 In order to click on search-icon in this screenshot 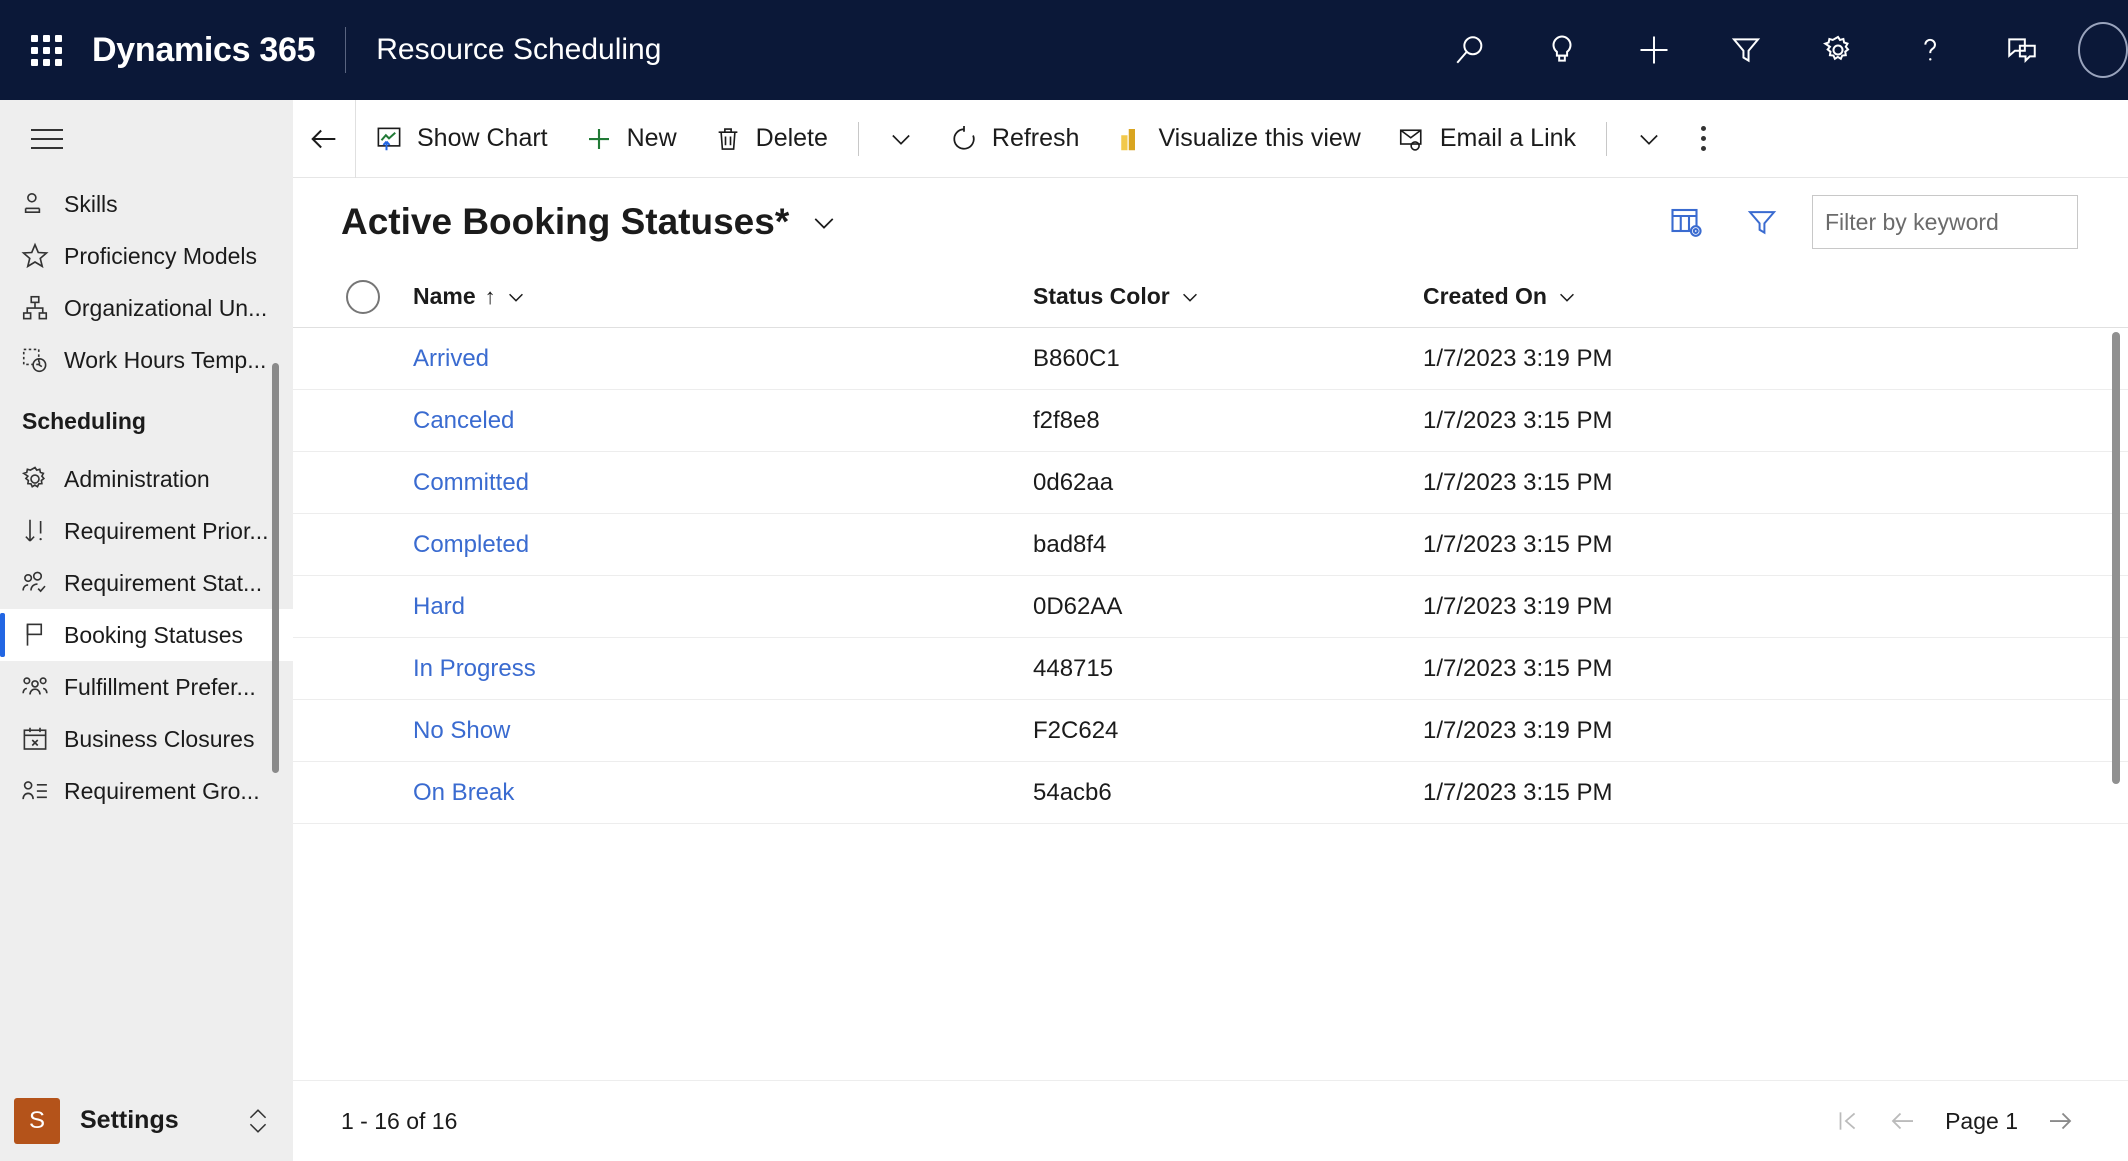, I will do `click(1470, 50)`.